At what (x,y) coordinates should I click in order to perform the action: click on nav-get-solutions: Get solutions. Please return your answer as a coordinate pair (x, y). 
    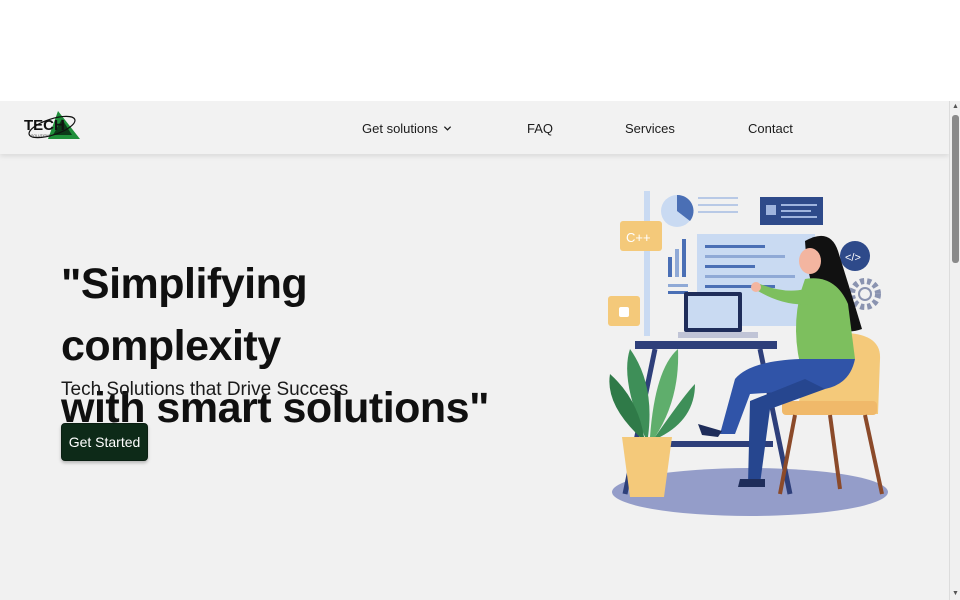
    Looking at the image, I should click on (407, 128).